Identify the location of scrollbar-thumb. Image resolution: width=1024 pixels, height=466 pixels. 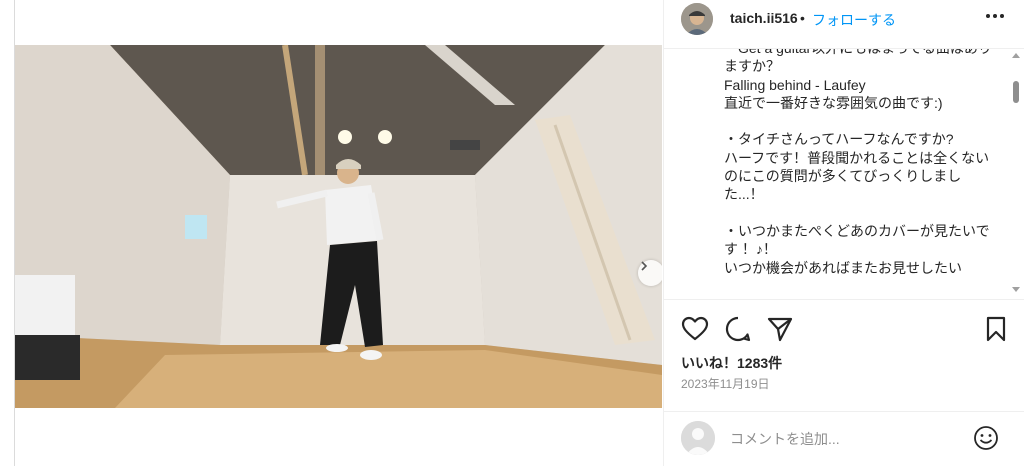
(1016, 92).